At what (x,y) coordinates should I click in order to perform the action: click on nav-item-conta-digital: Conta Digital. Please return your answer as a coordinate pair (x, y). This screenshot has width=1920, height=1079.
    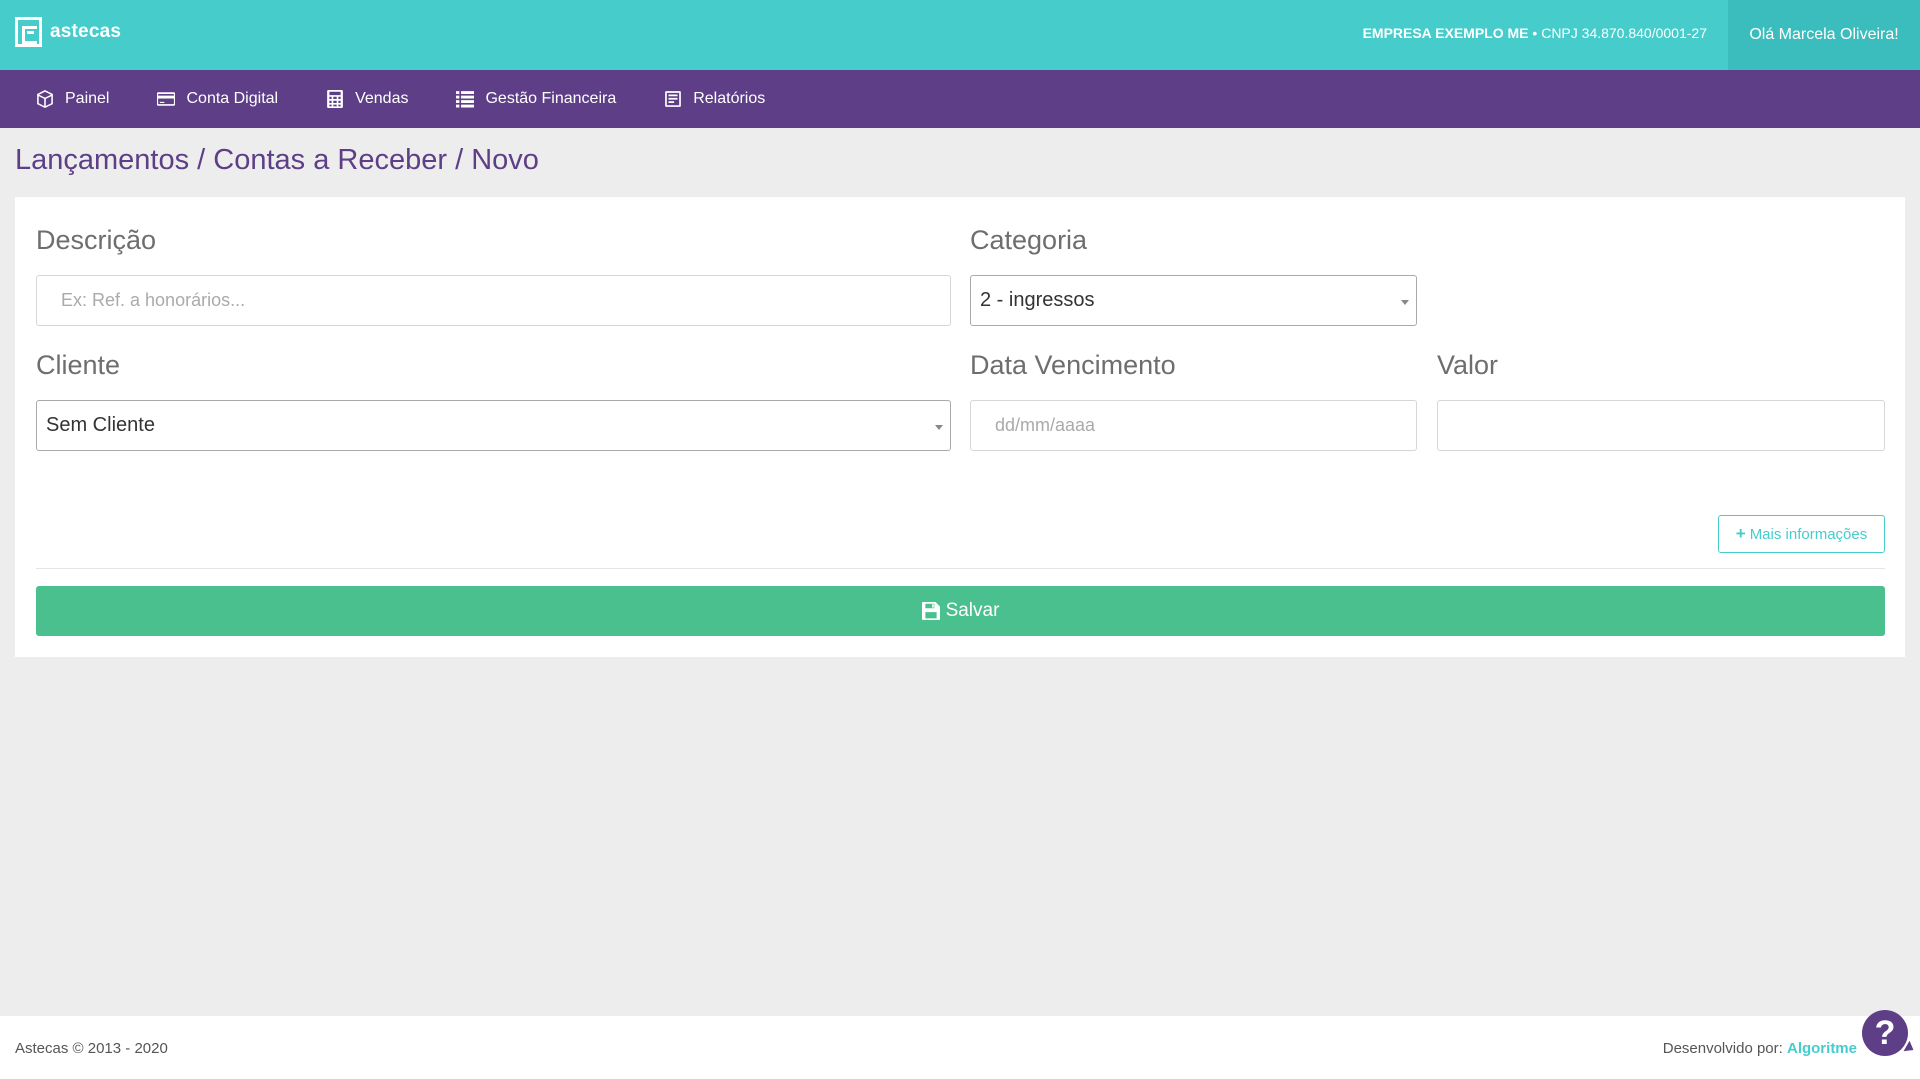
    Looking at the image, I should click on (217, 99).